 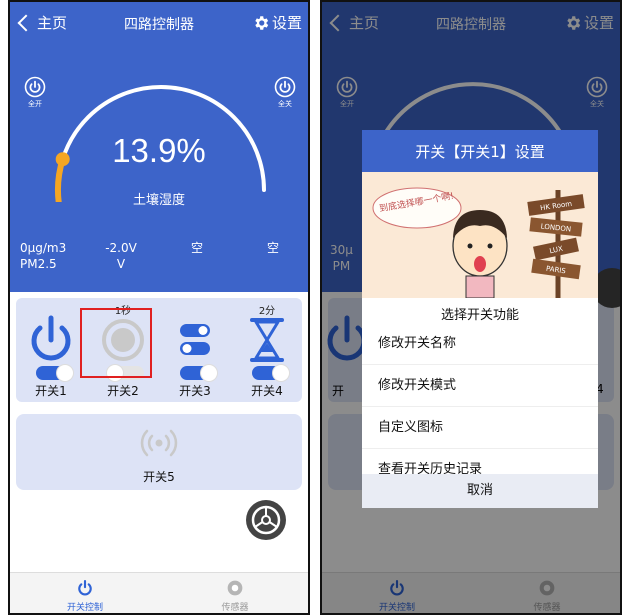 What do you see at coordinates (121, 256) in the screenshot?
I see `sensor-voltage: -2.0V V` at bounding box center [121, 256].